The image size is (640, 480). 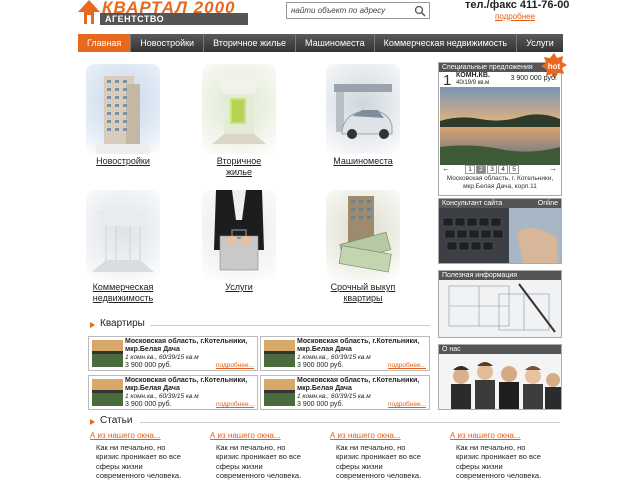 I want to click on search-icon, so click(x=420, y=11).